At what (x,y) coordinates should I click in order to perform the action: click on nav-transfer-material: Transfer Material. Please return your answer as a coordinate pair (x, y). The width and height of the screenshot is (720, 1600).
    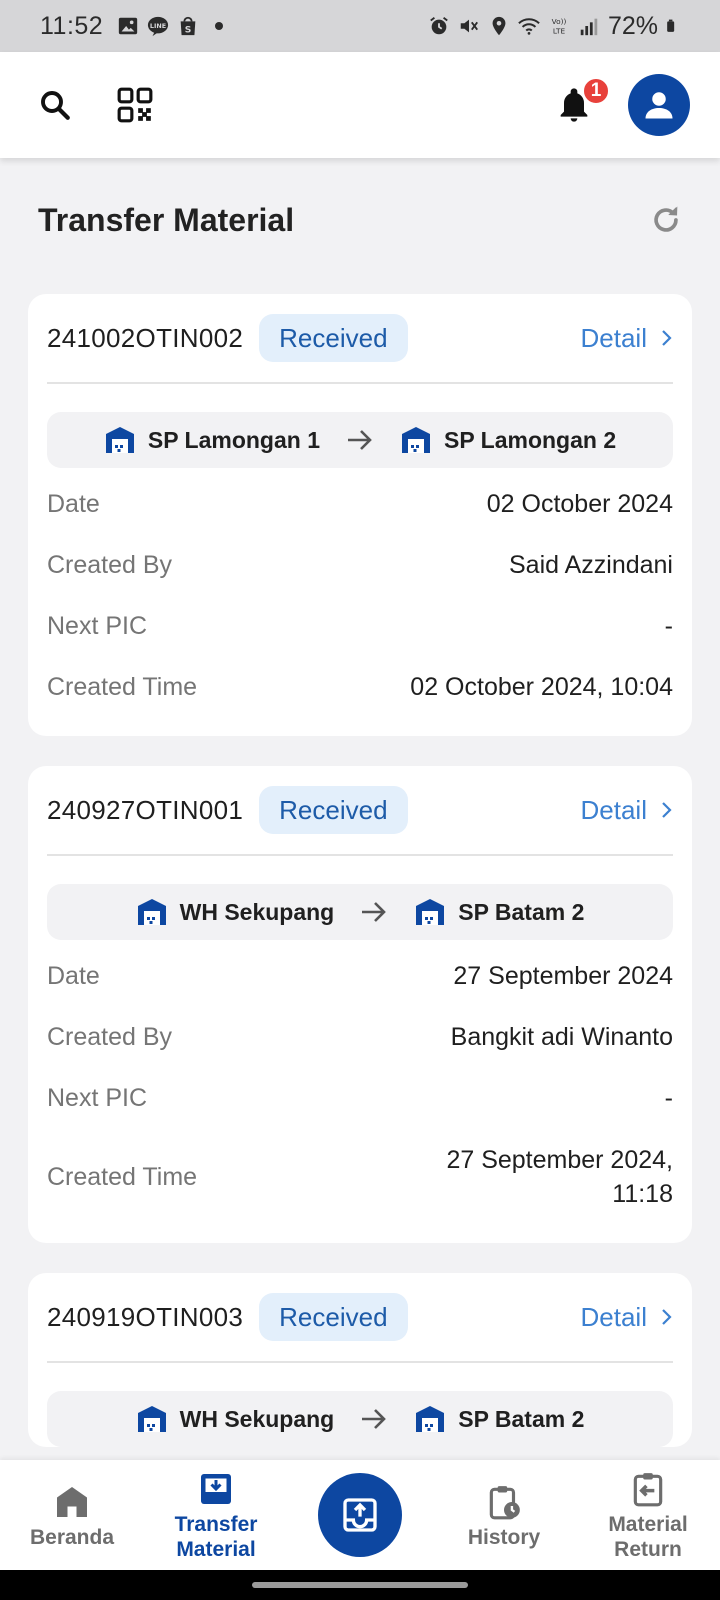
    Looking at the image, I should click on (216, 1515).